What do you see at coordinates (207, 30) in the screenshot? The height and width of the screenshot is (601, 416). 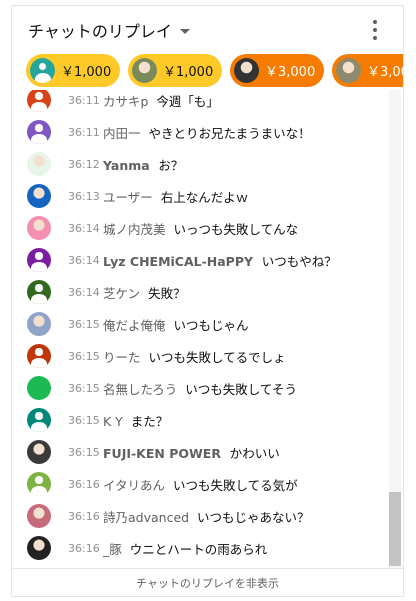 I see `chat-header: チャットのリプレイ` at bounding box center [207, 30].